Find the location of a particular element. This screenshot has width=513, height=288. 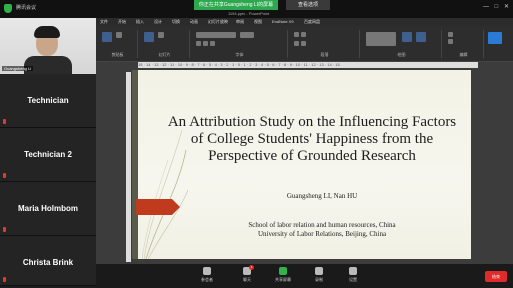

ribbon-tab: 动画 is located at coordinates (194, 22).